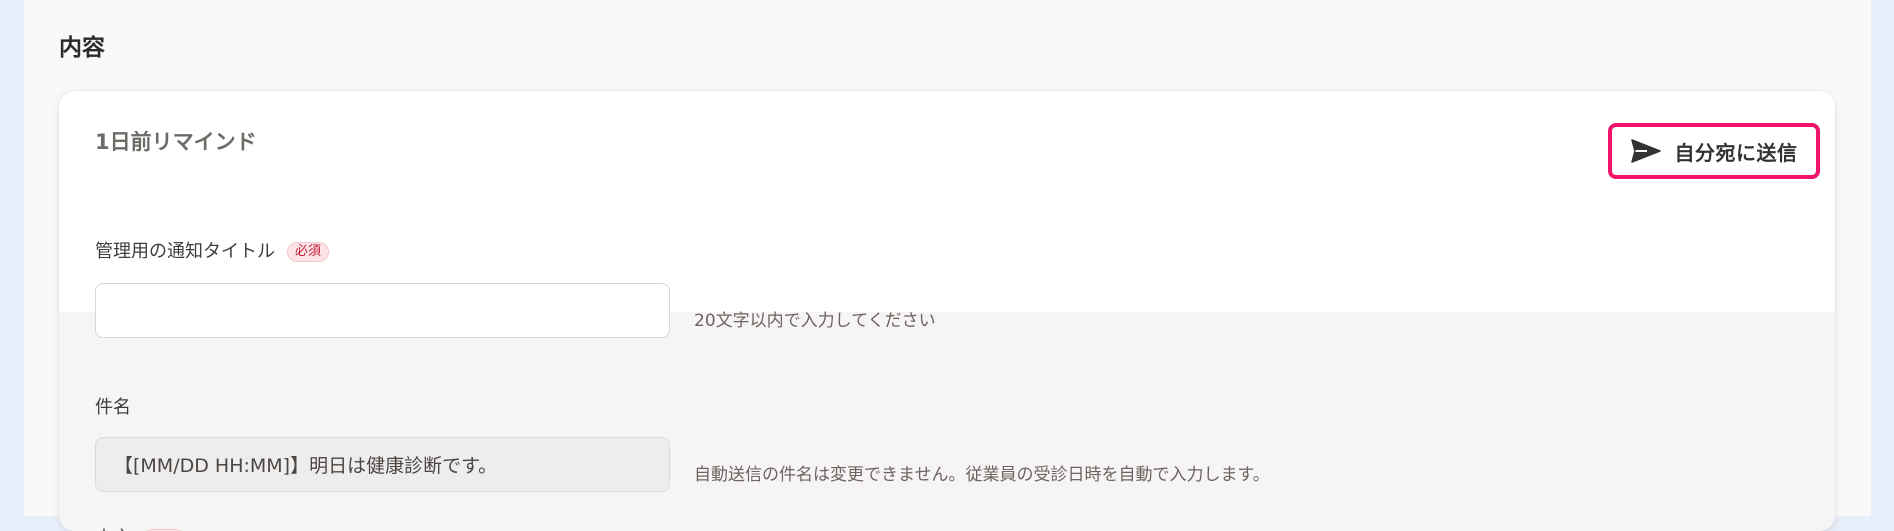 The image size is (1894, 531). I want to click on subject-label-row: 件名, so click(113, 408).